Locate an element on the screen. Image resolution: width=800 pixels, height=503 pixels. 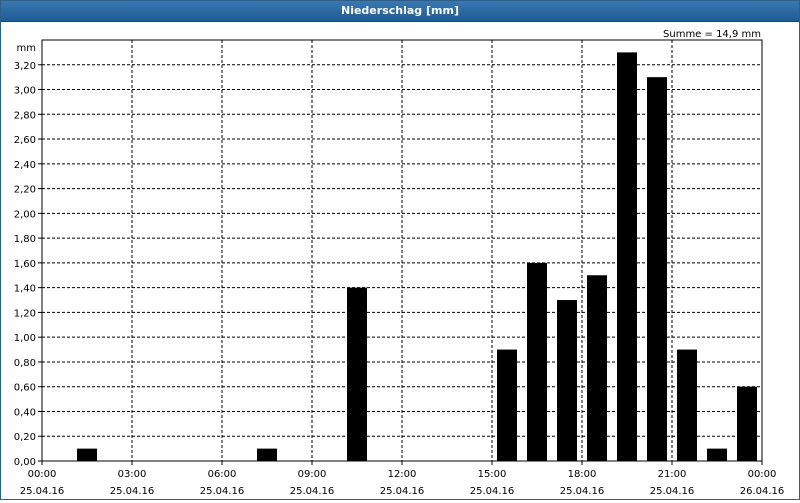
y-tick-label: 3,20 is located at coordinates (25, 66).